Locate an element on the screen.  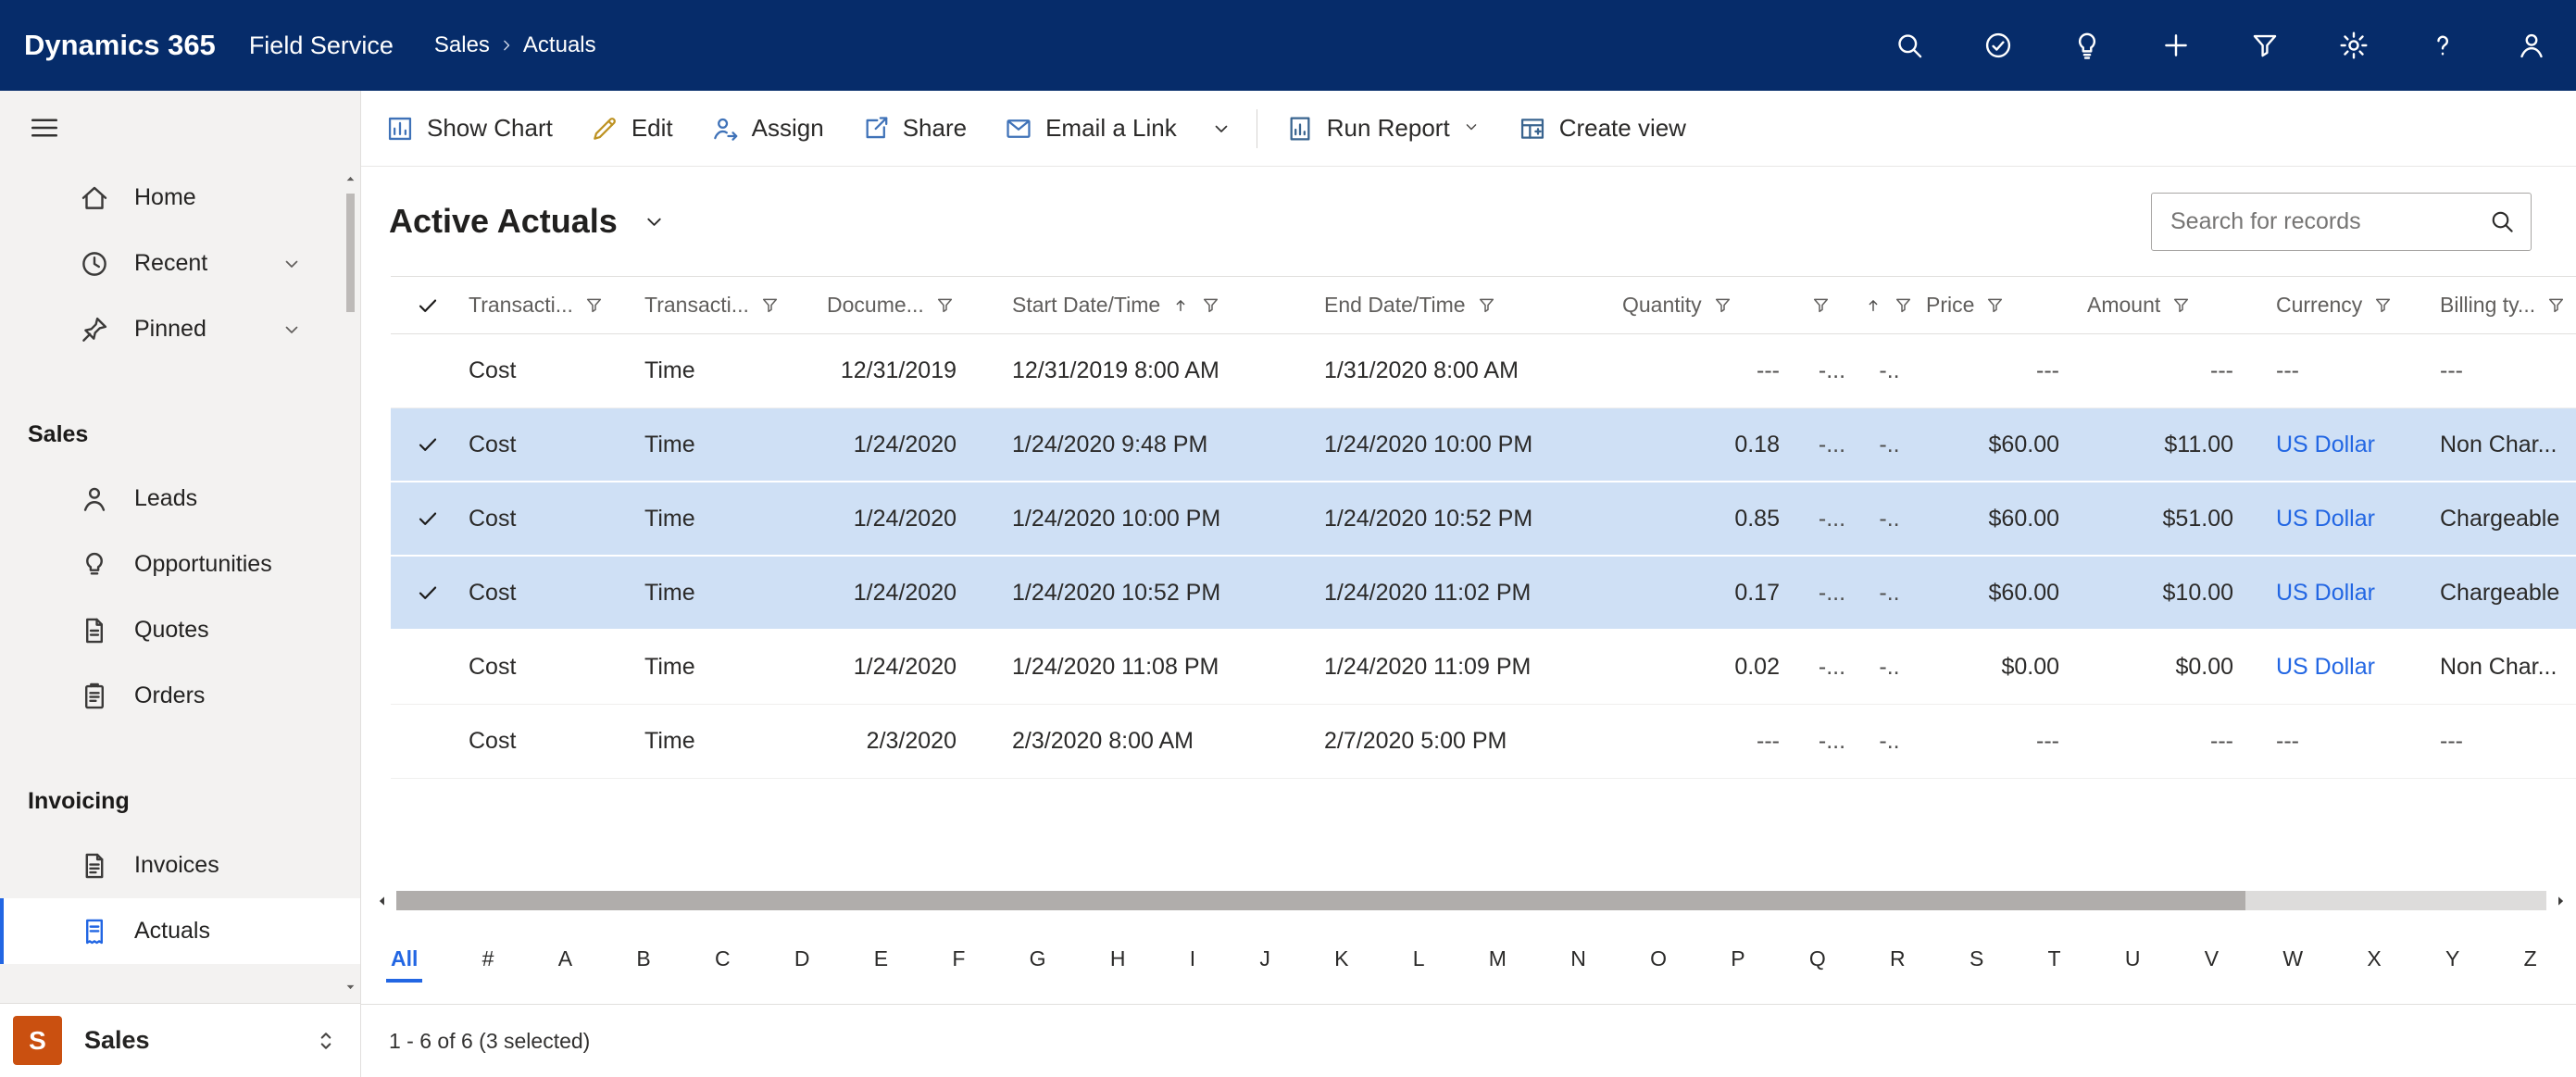
scroll-up-icon is located at coordinates (350, 179).